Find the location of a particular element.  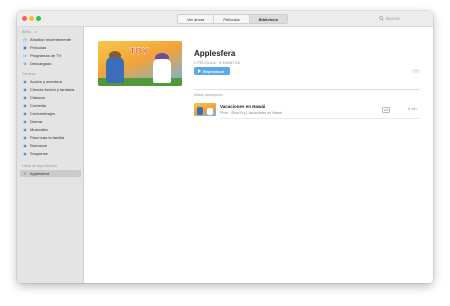

sidebar-item-movies: ▣ Películas is located at coordinates (50, 47).